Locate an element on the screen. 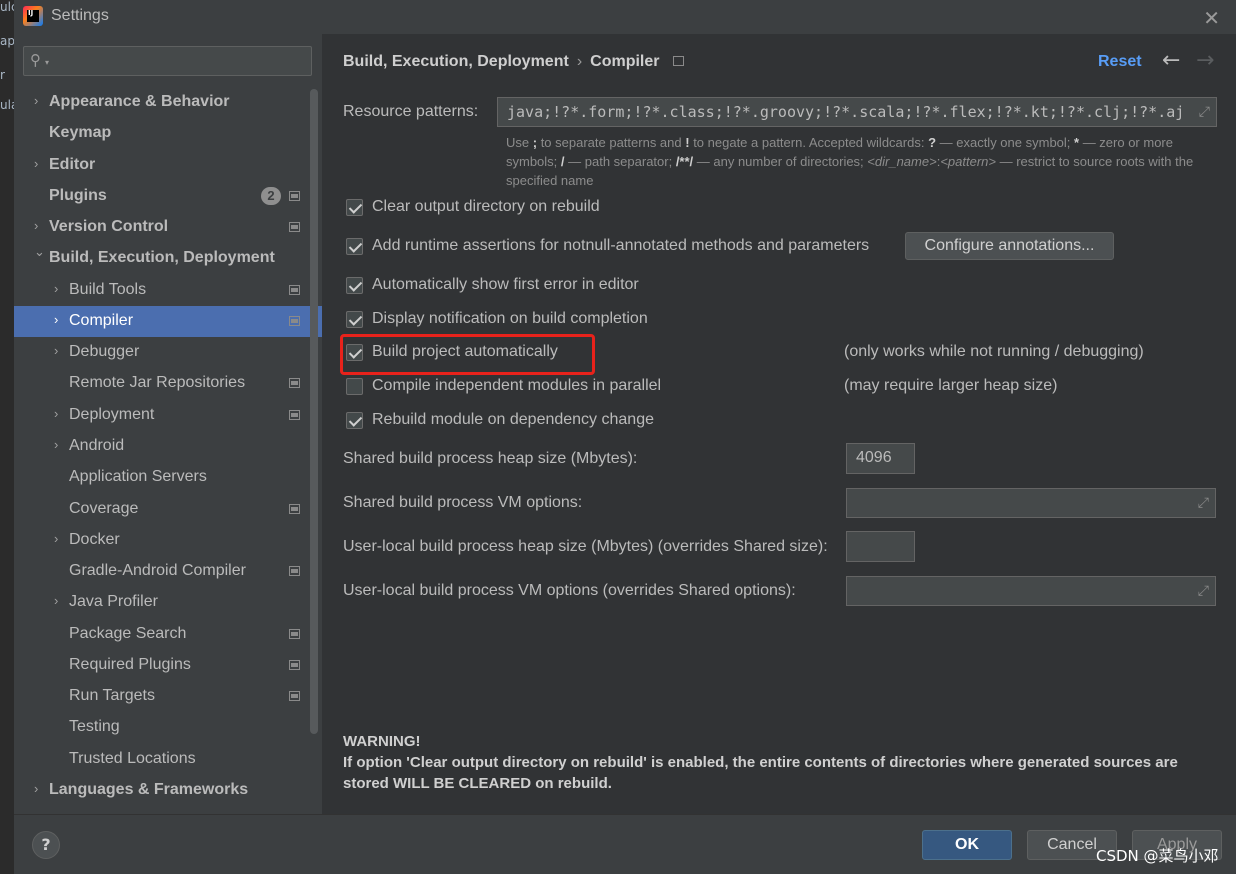 The image size is (1236, 874). back-arrow-icon: ← is located at coordinates (1171, 60).